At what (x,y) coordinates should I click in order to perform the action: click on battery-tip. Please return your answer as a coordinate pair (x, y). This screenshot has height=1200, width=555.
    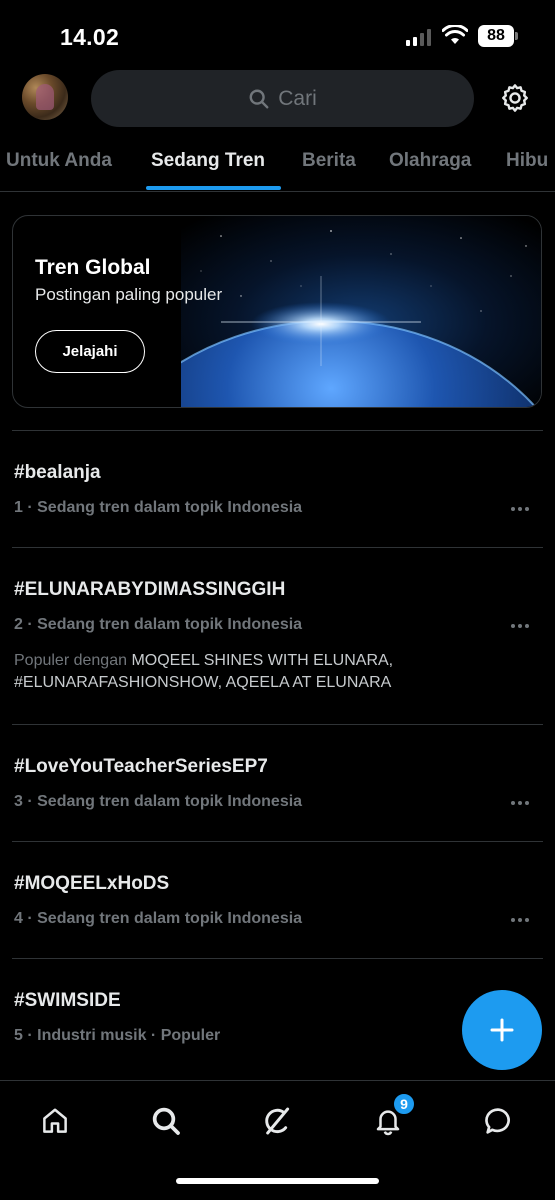
    Looking at the image, I should click on (516, 36).